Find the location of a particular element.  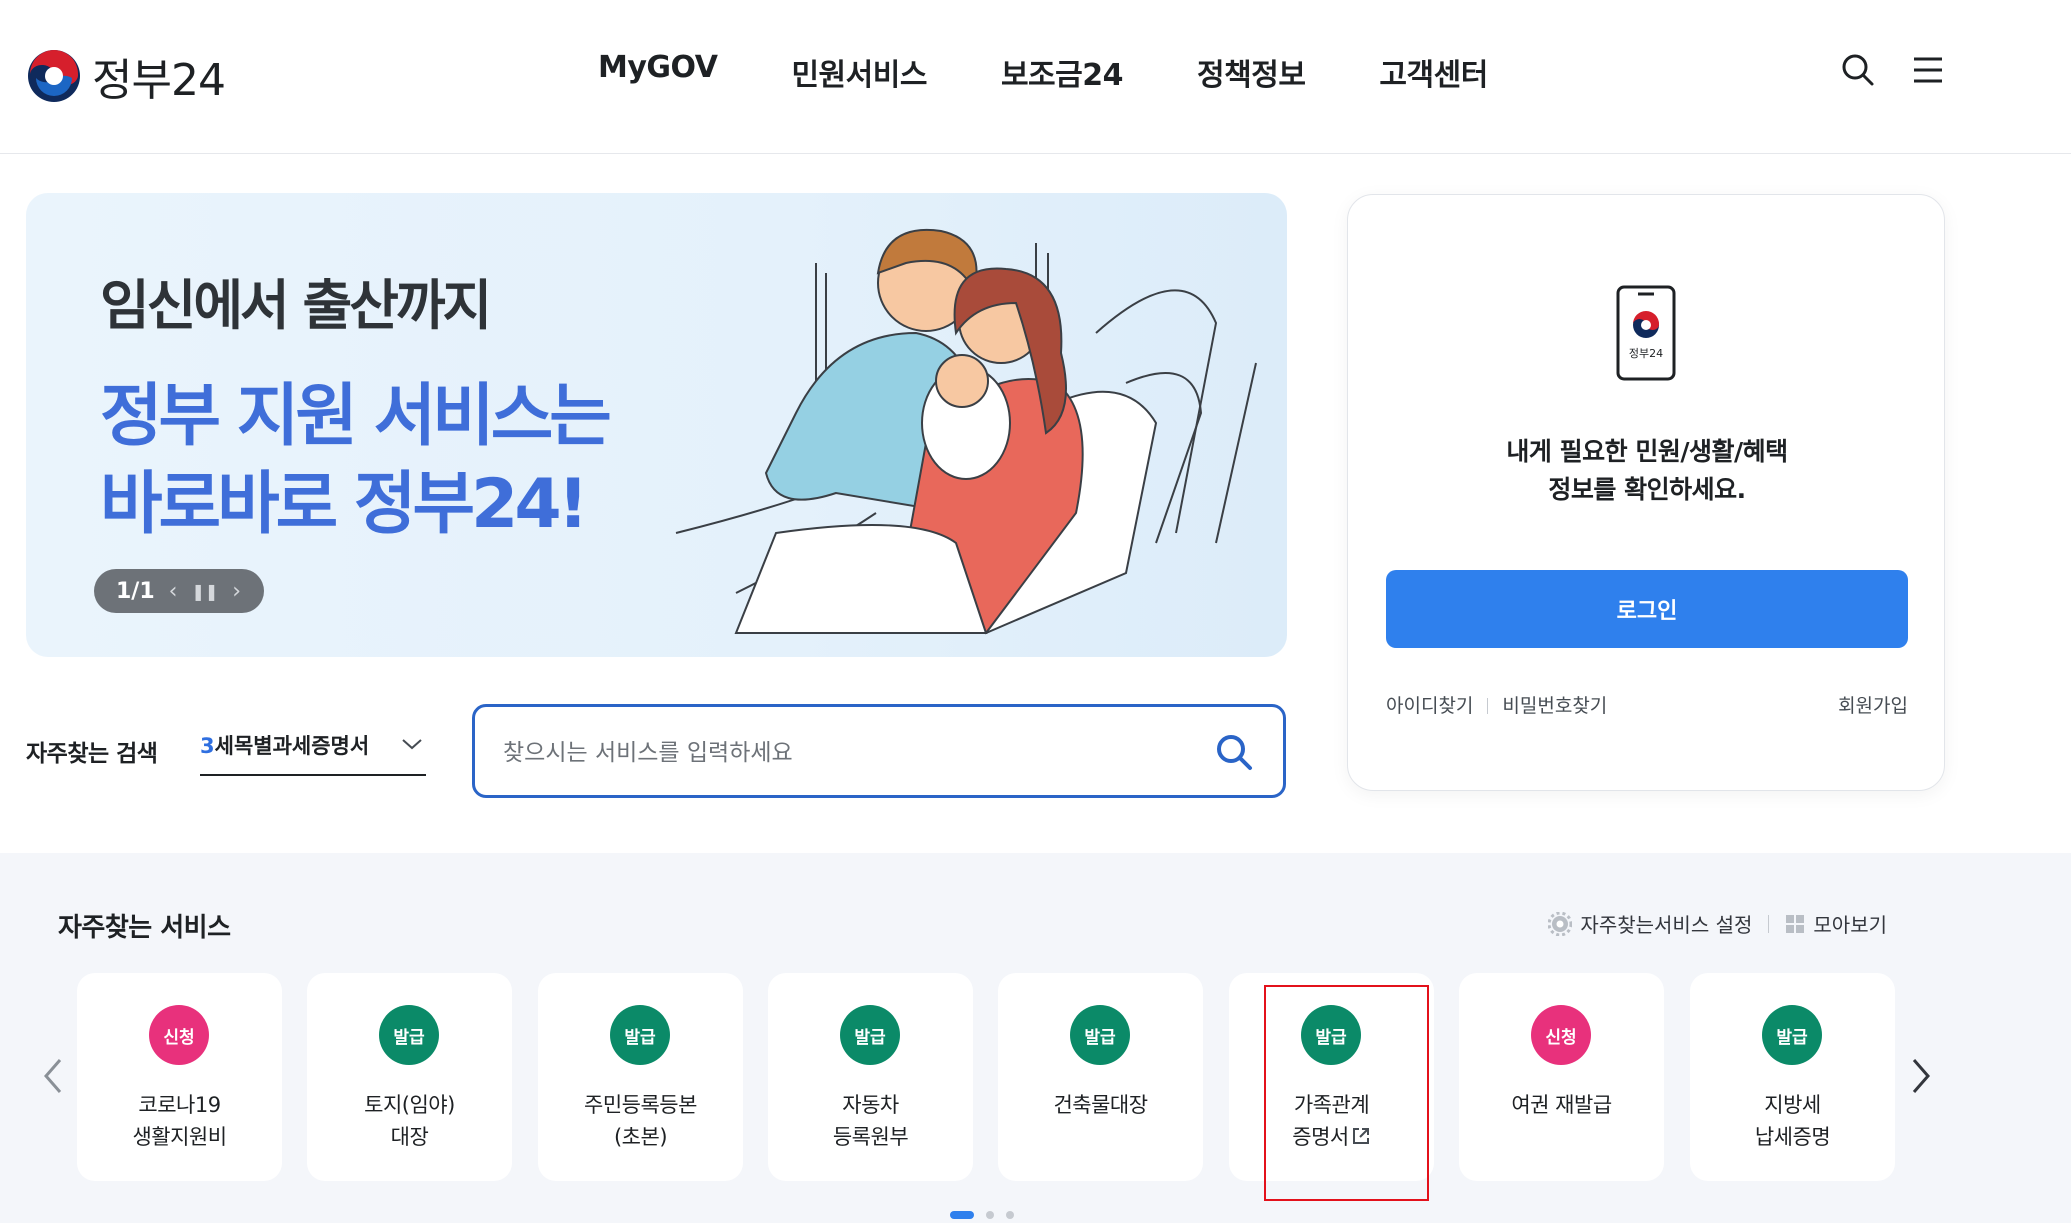

carousel-dots is located at coordinates (988, 1215).